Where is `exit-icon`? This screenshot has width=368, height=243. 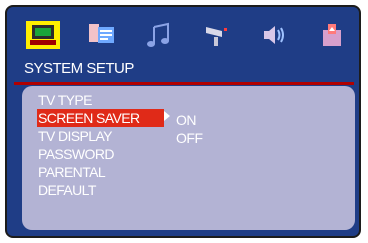 exit-icon is located at coordinates (333, 35).